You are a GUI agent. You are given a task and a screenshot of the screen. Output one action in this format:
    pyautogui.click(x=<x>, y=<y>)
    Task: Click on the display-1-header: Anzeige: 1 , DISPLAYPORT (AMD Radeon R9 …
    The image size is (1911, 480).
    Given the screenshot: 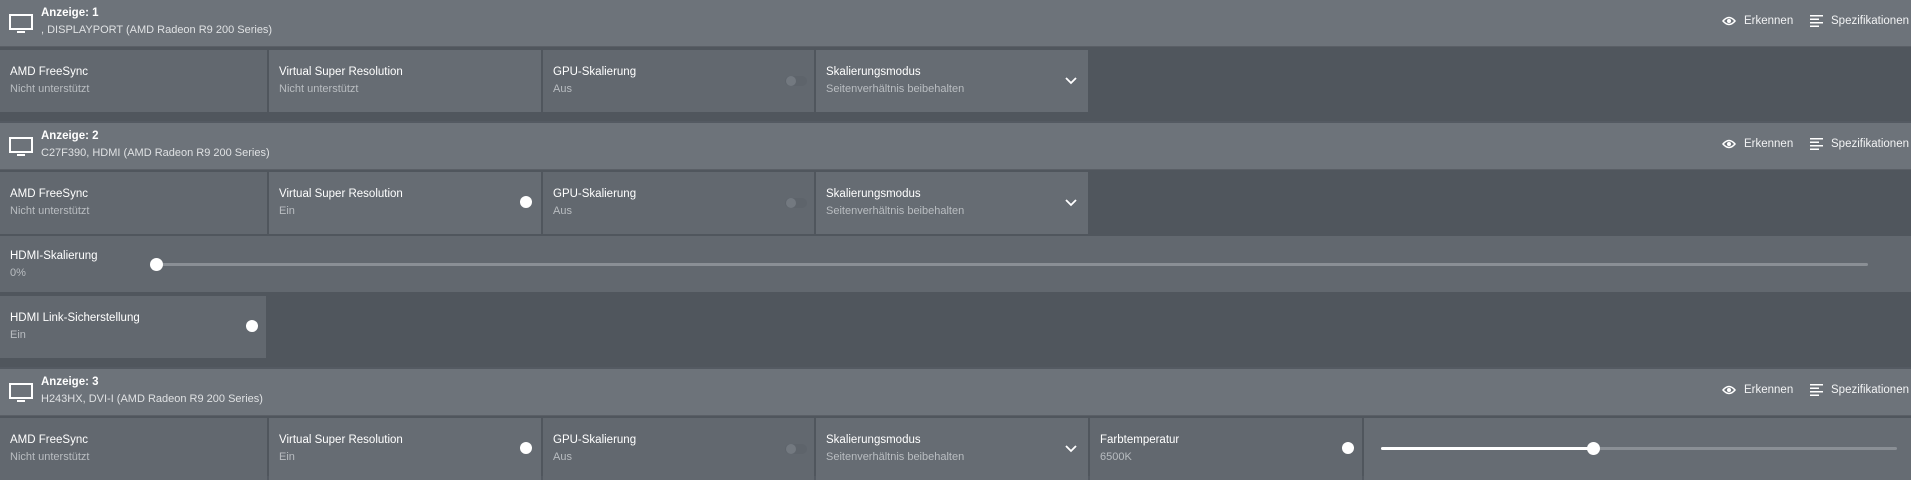 What is the action you would take?
    pyautogui.click(x=955, y=23)
    